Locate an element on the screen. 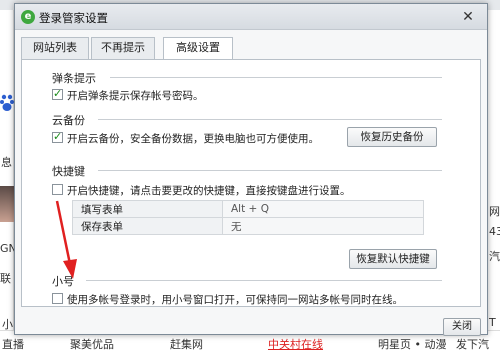  shortcut-table: 填写表单 Alt + Q 保存表单 无 is located at coordinates (248, 217).